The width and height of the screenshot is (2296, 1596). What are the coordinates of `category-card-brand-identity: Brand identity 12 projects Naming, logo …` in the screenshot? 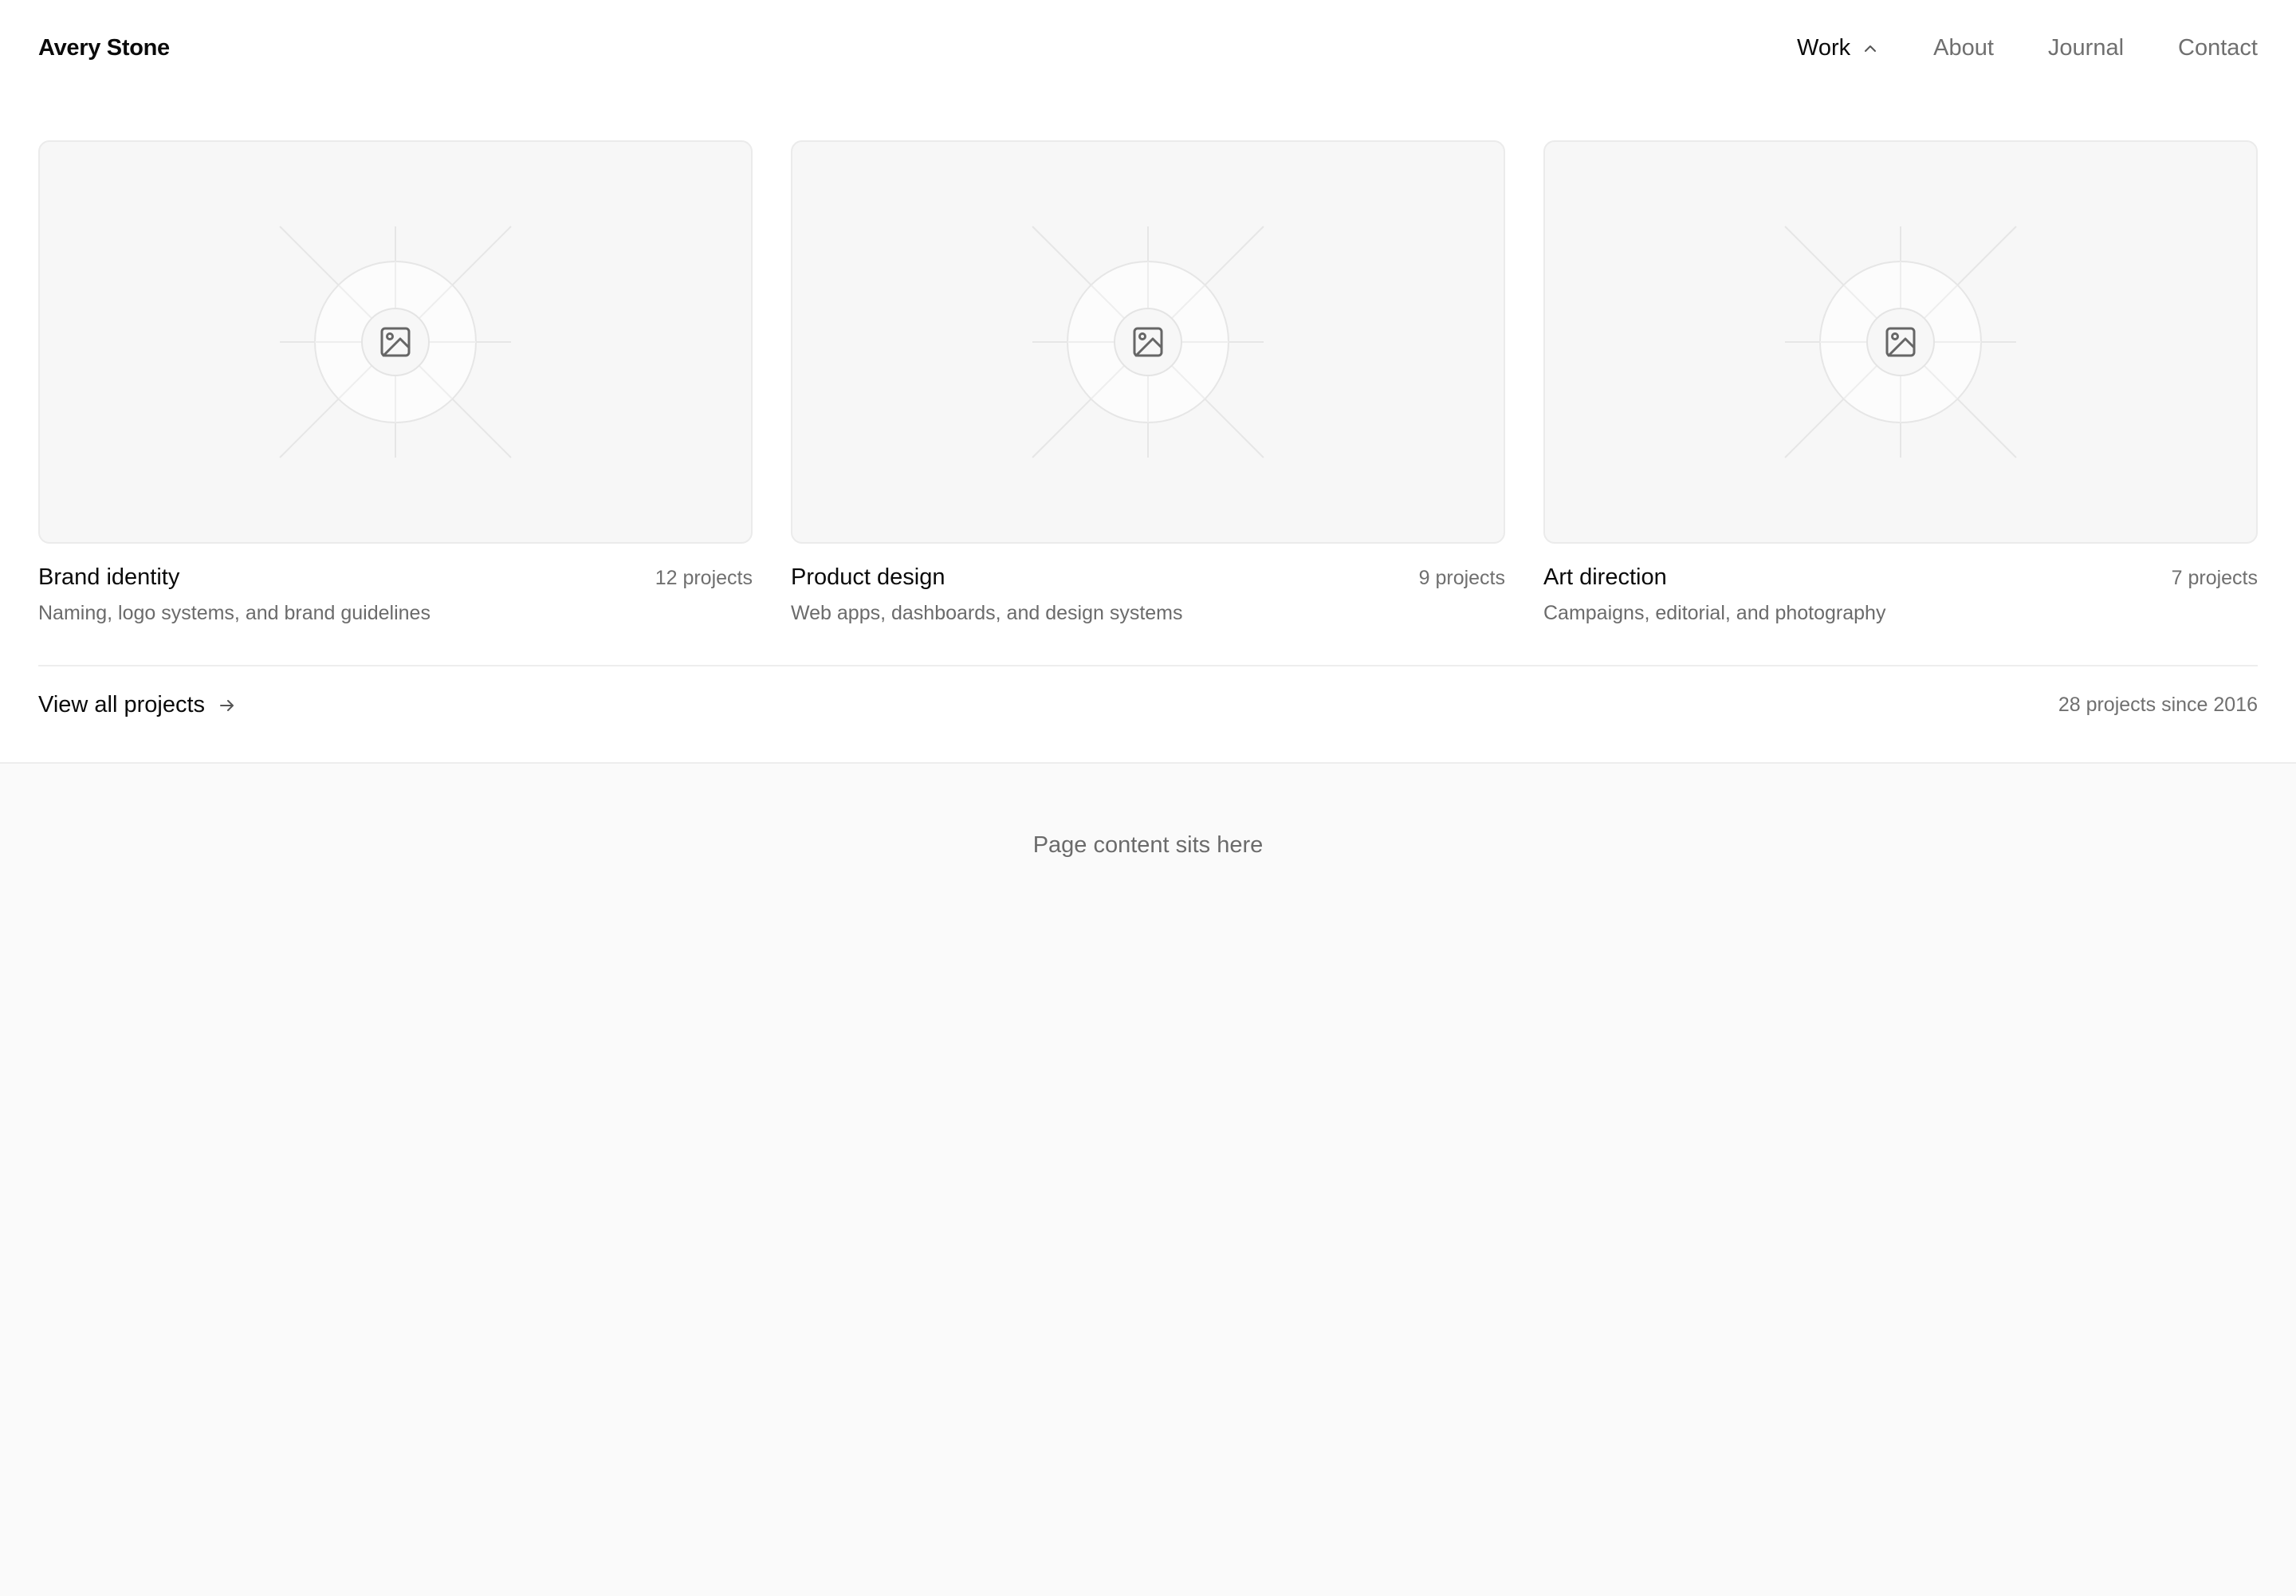 It's located at (395, 382).